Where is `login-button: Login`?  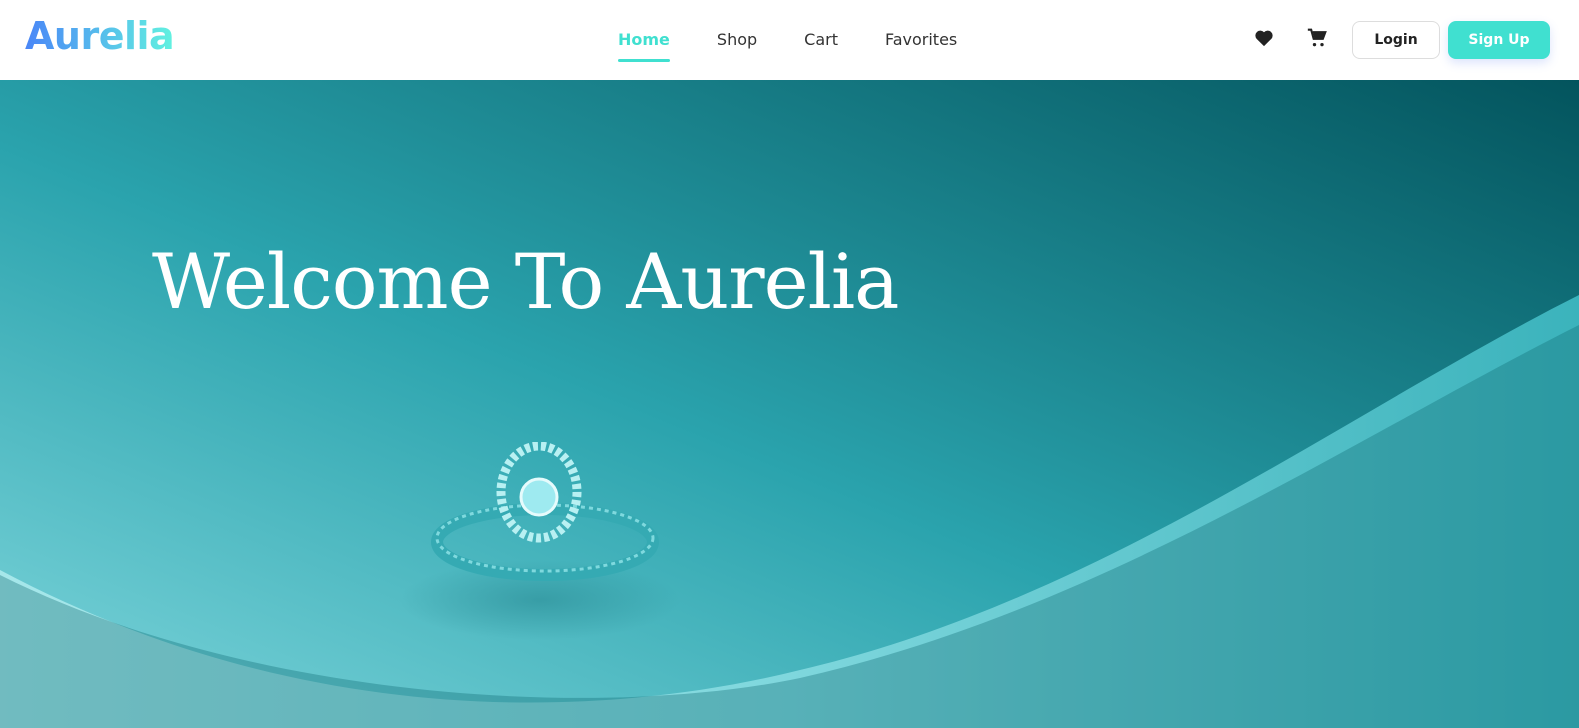
login-button: Login is located at coordinates (1396, 40).